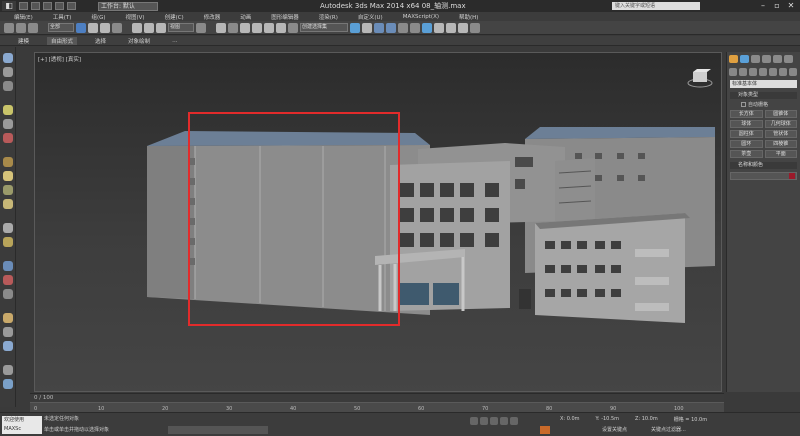  I want to click on cameras-icon, so click(763, 72).